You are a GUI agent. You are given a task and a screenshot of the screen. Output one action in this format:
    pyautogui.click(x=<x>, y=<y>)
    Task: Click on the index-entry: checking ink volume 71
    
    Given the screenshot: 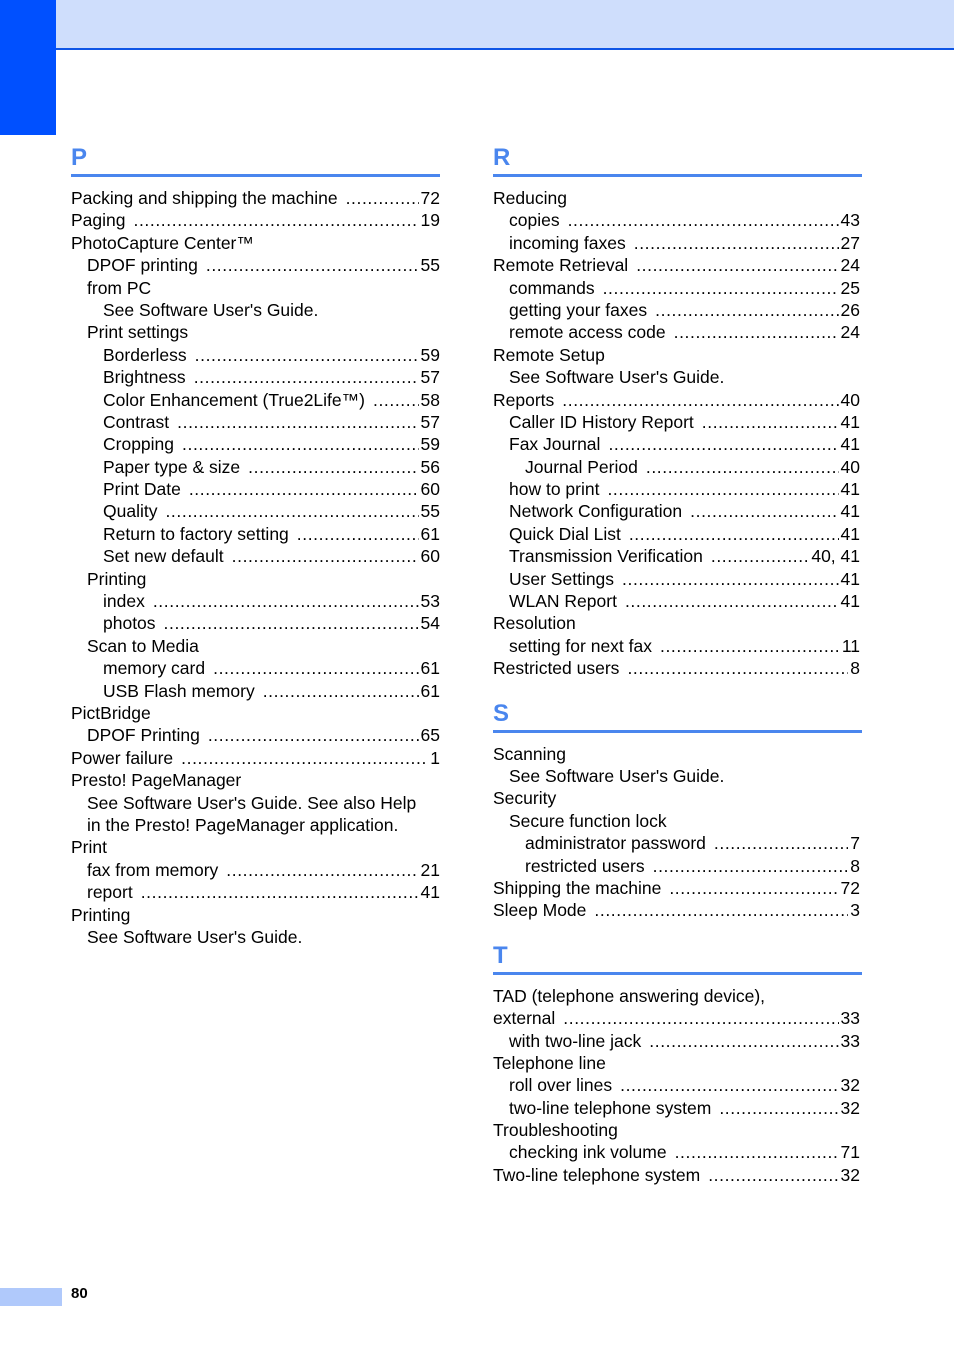 What is the action you would take?
    pyautogui.click(x=677, y=1152)
    